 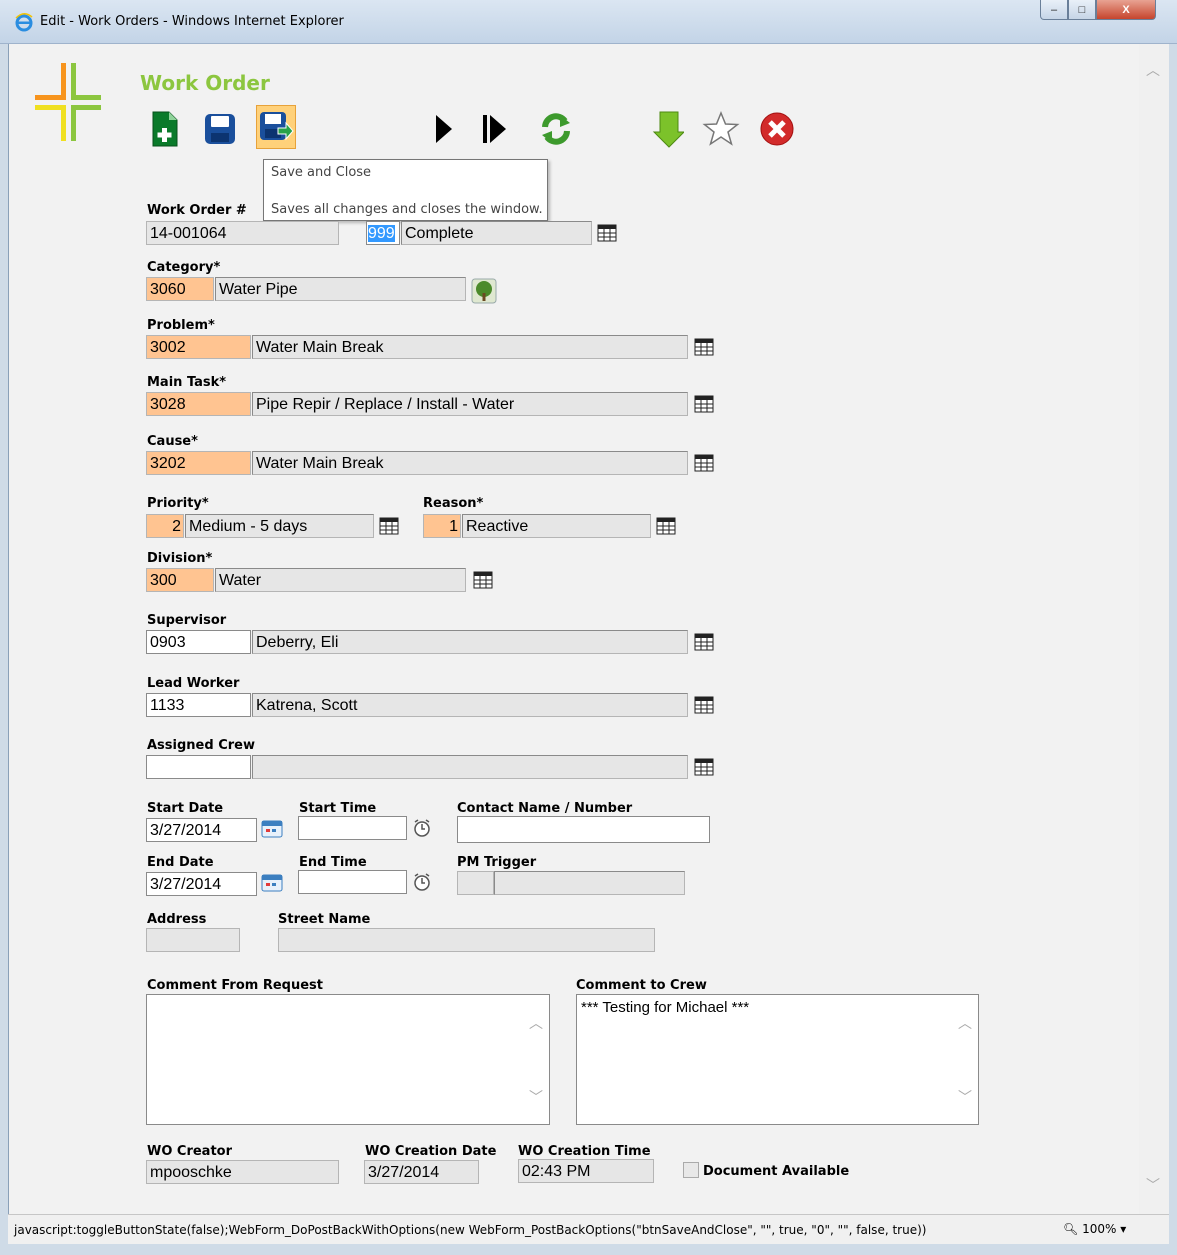 I want to click on last-record-button, so click(x=494, y=129).